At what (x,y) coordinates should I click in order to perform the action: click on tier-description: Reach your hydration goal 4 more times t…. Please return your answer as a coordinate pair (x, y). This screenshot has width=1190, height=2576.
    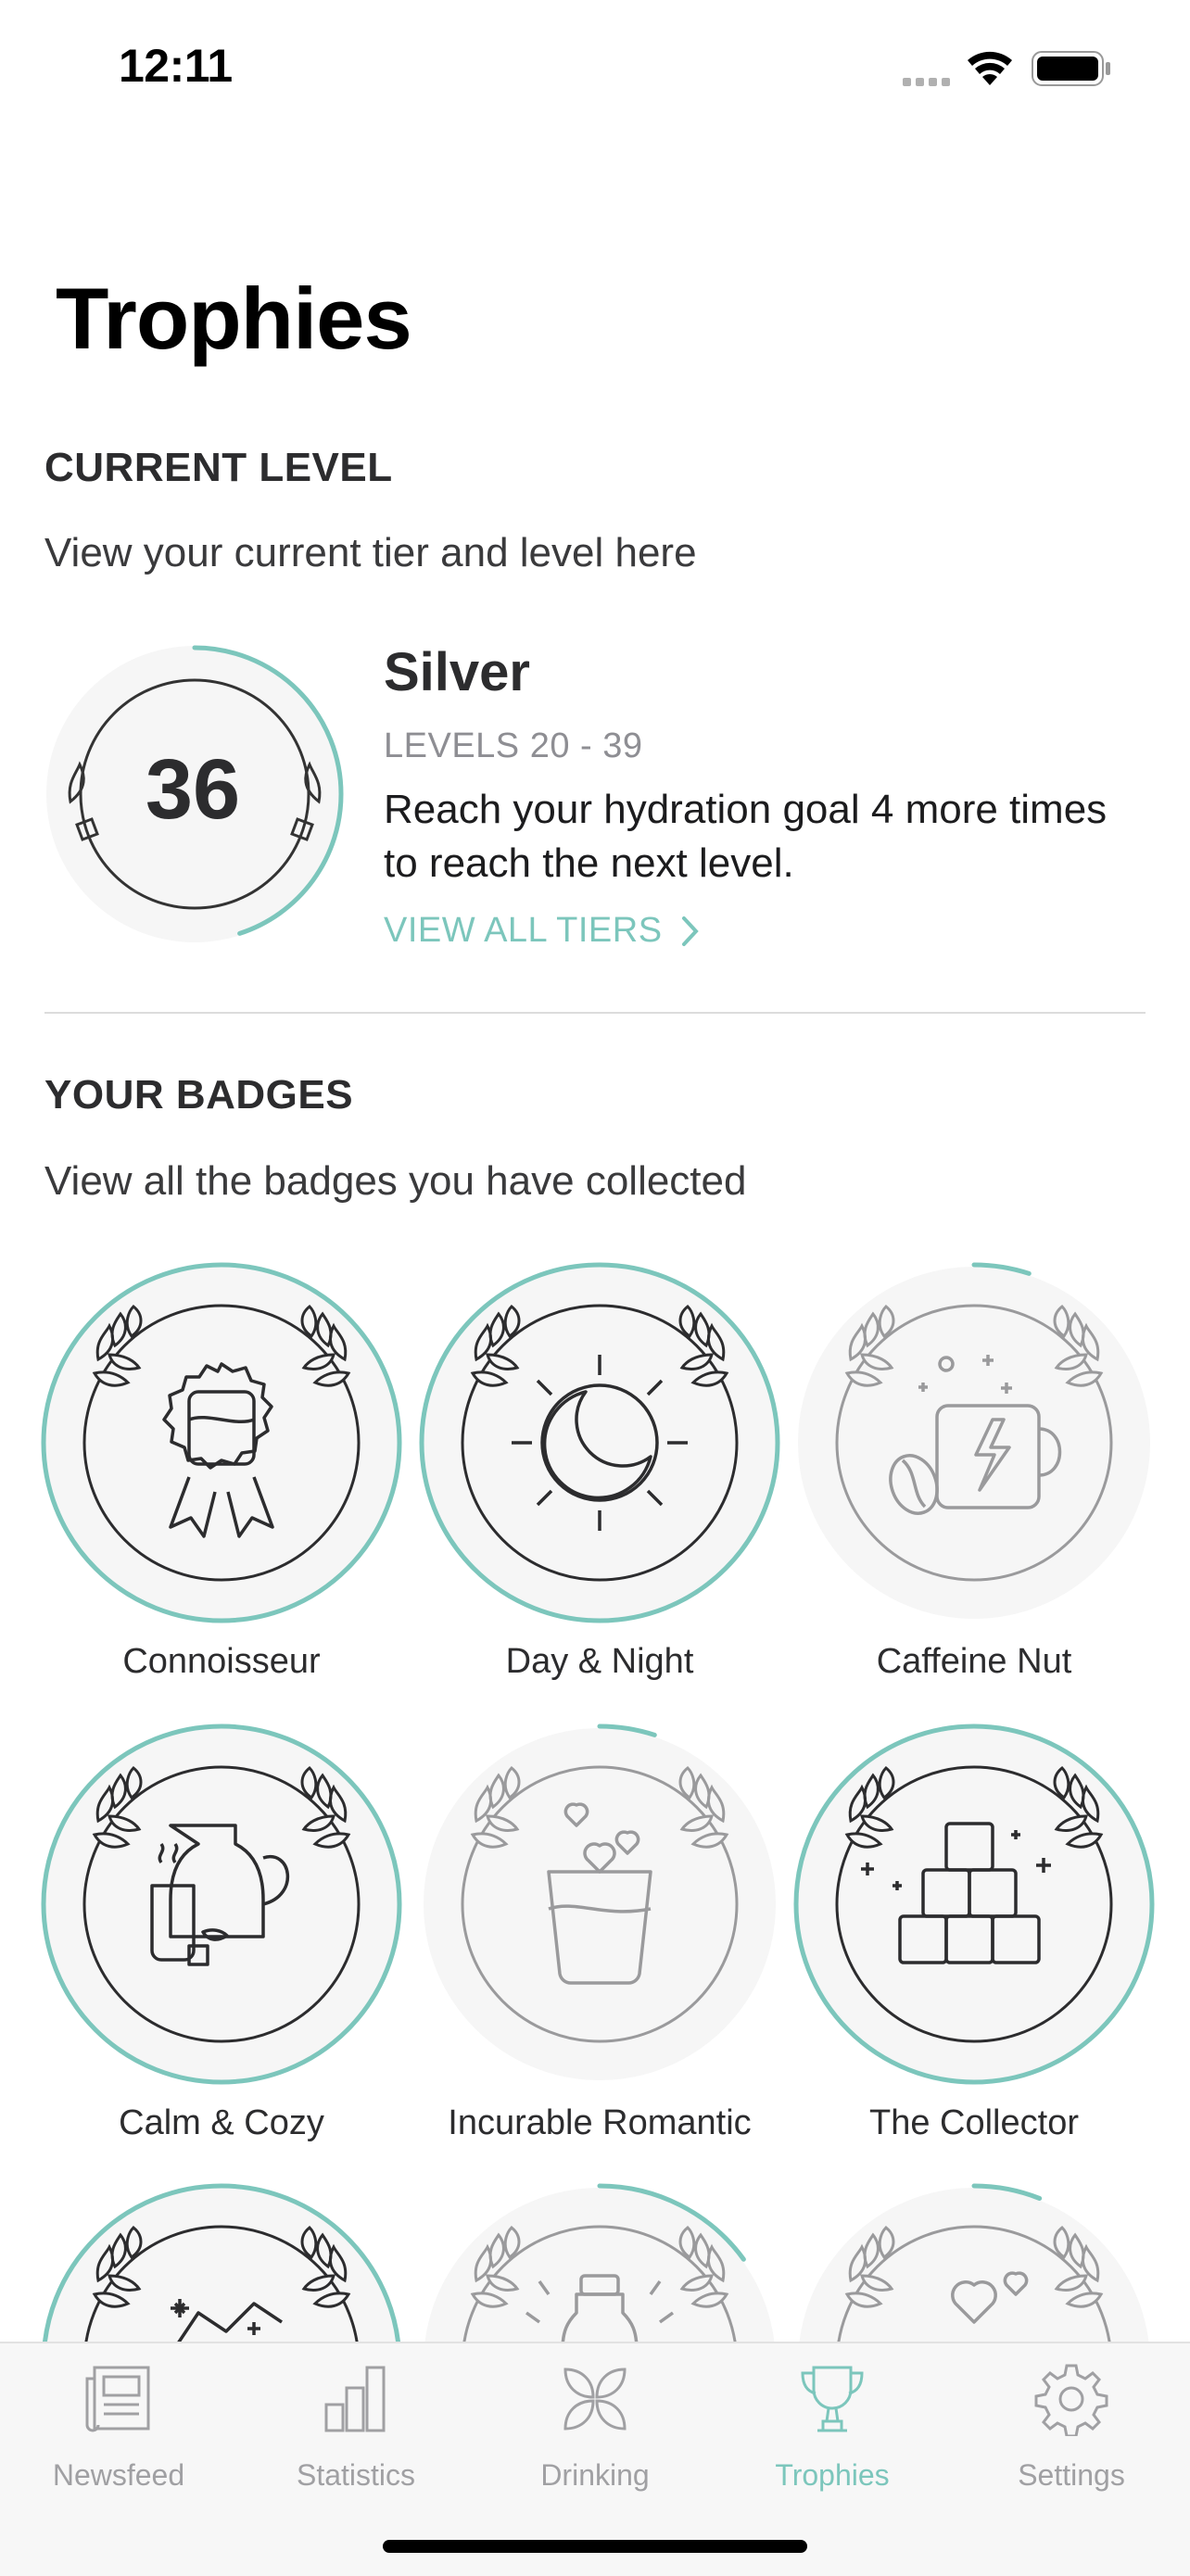
    Looking at the image, I should click on (746, 836).